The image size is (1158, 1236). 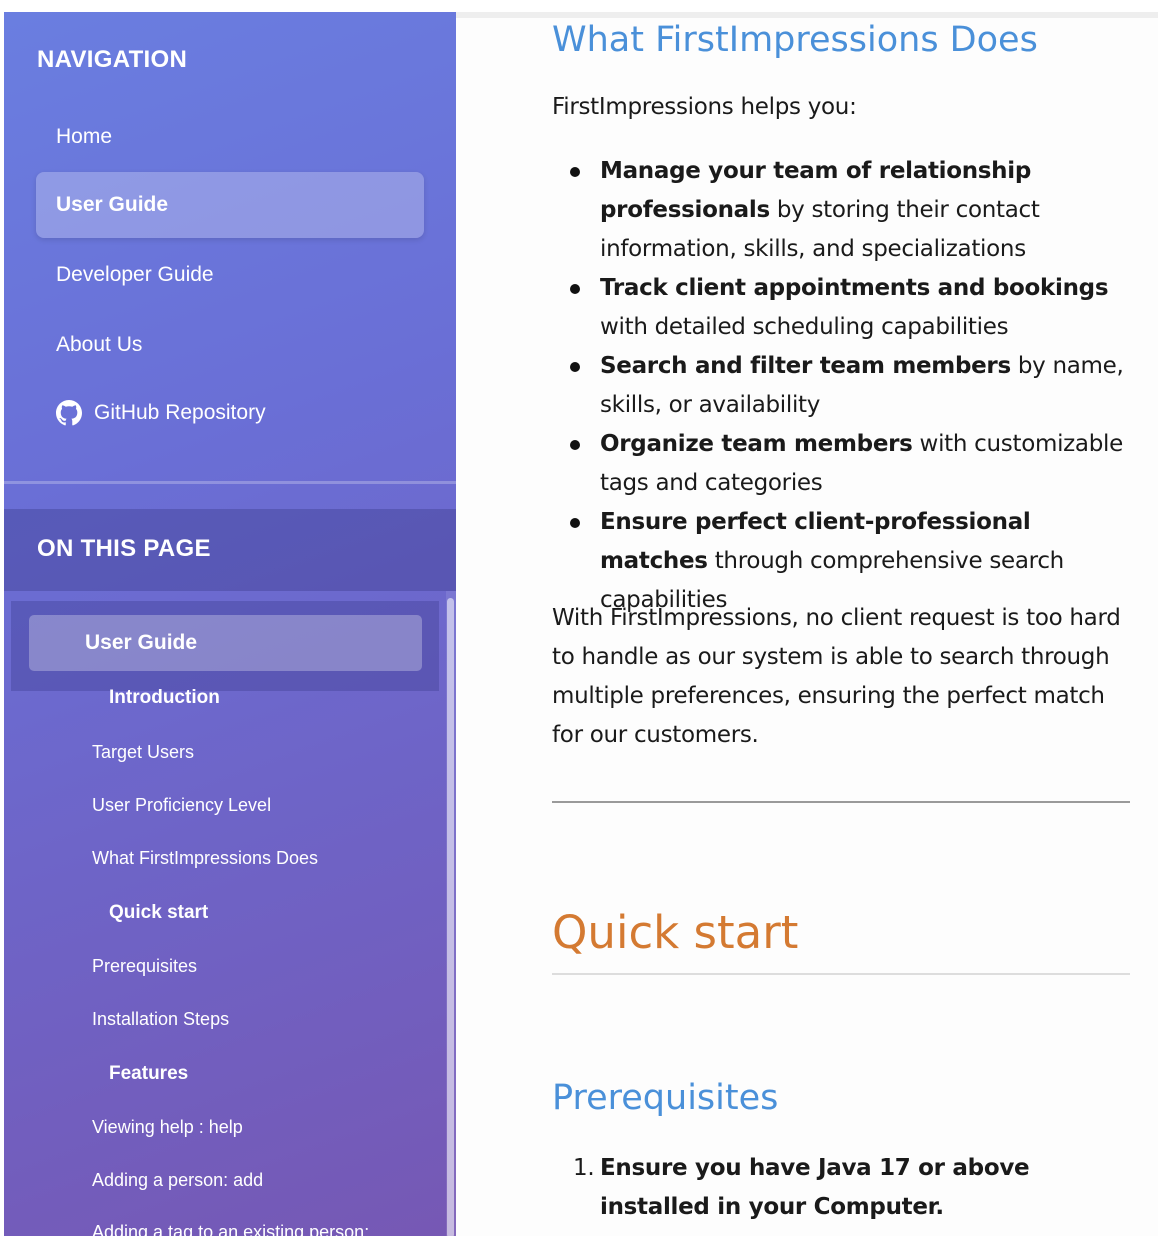 I want to click on section-title-what-firstimpressions-does: What FirstImpressions Does, so click(x=795, y=40).